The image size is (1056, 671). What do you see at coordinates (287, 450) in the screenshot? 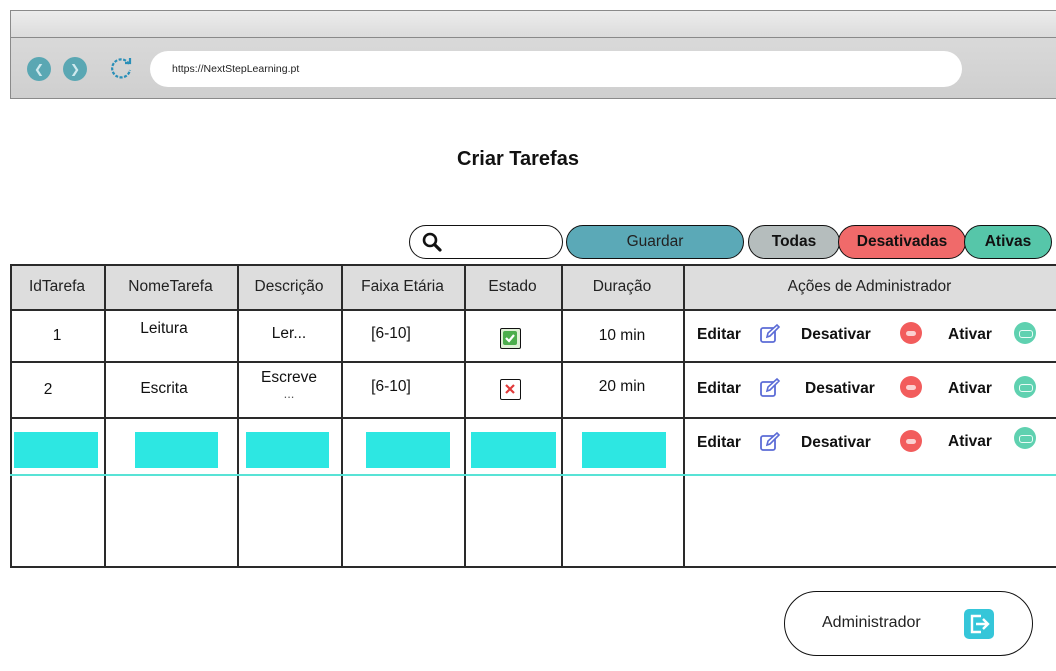
I see `new-description-field` at bounding box center [287, 450].